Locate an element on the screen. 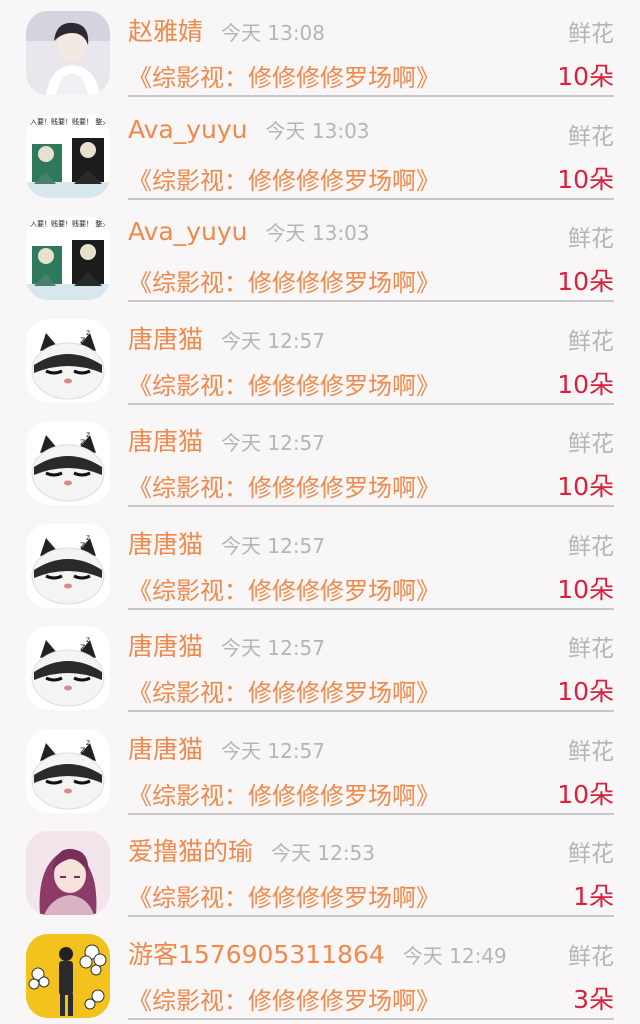 This screenshot has height=1024, width=640. list-item-content: 爱撸猫的瑜 今天 12:53 鲜花 《综影视：修修修修罗场啊》 1朵 is located at coordinates (371, 868).